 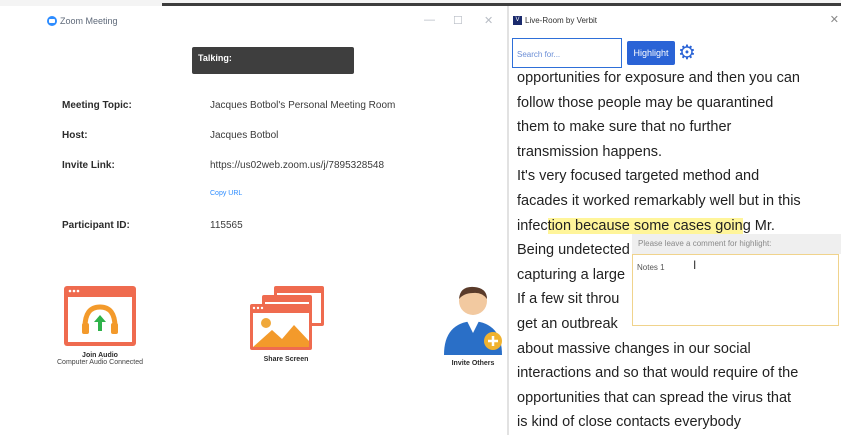 What do you see at coordinates (629, 422) in the screenshot?
I see `transcript-line: is kind of close contacts everybody` at bounding box center [629, 422].